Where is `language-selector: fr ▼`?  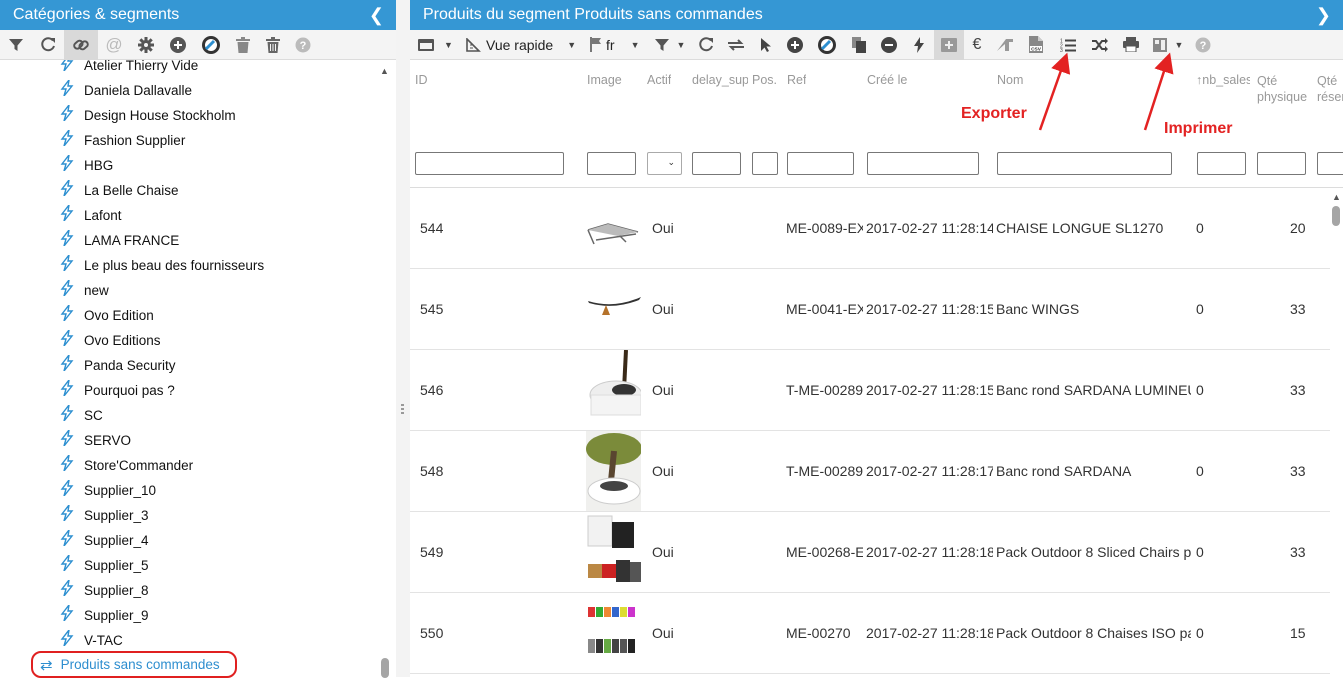
language-selector: fr ▼ is located at coordinates (615, 45).